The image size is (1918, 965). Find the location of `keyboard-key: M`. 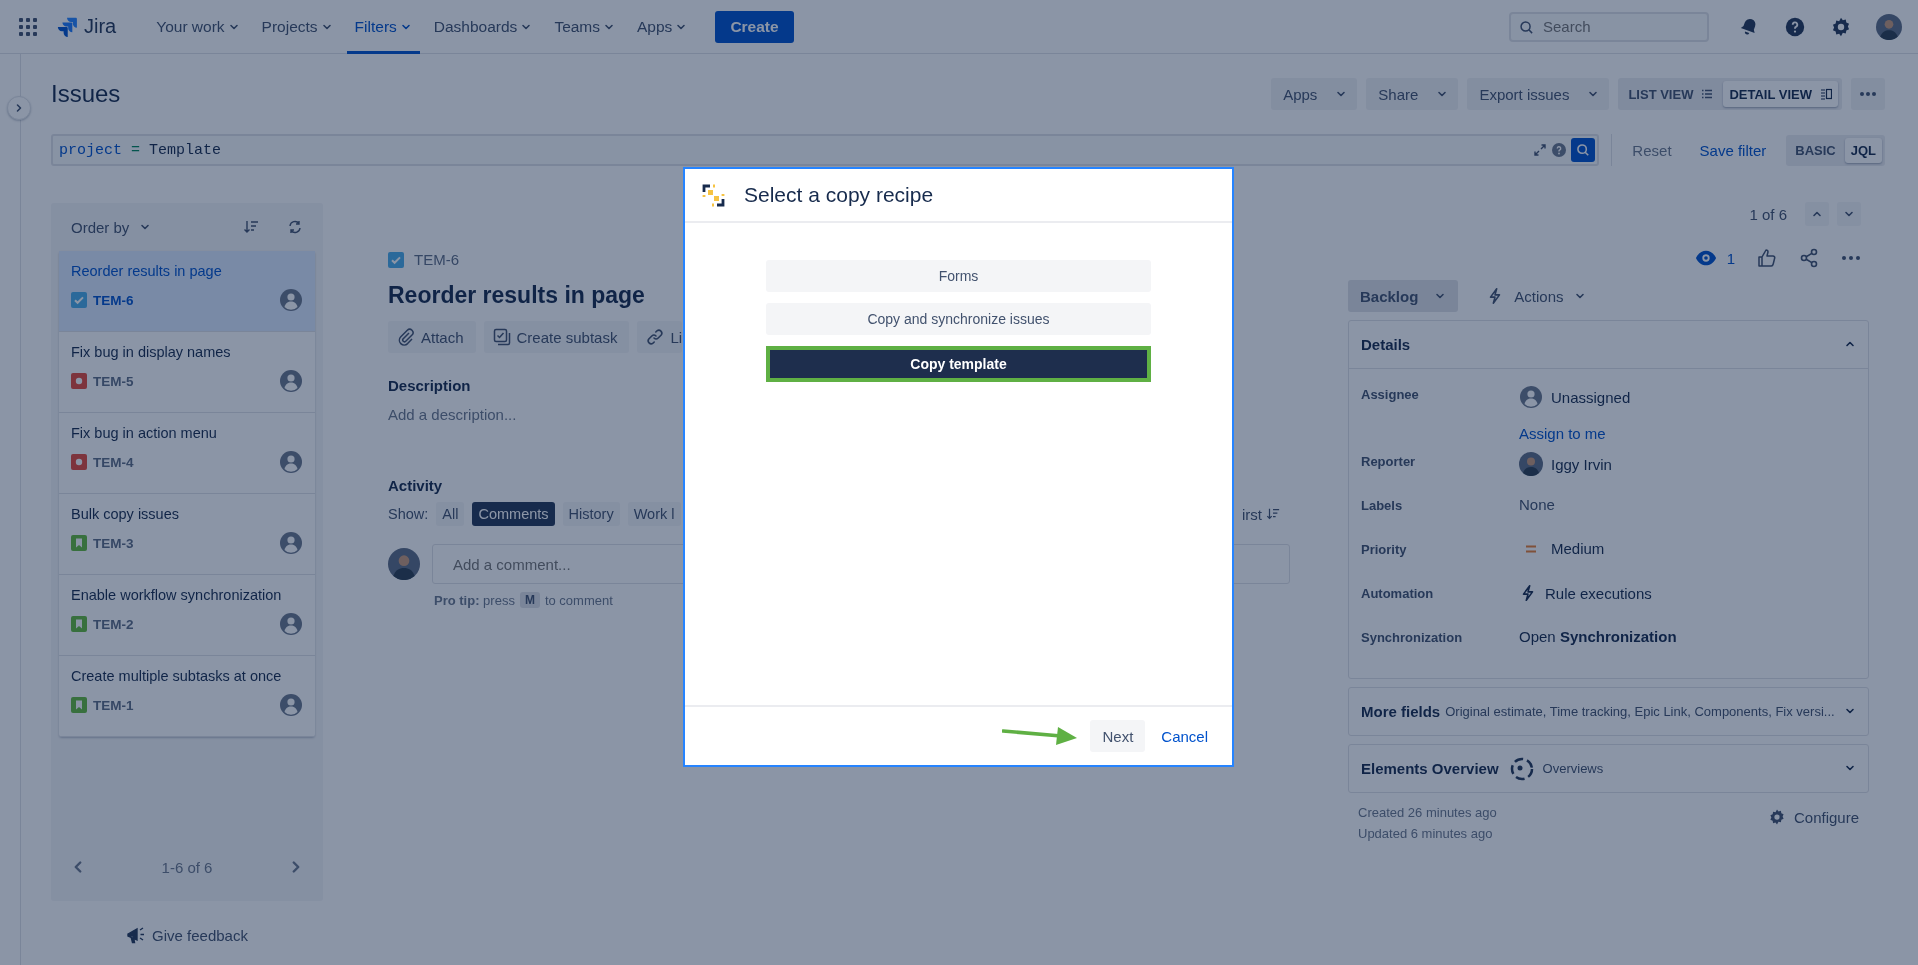

keyboard-key: M is located at coordinates (529, 600).